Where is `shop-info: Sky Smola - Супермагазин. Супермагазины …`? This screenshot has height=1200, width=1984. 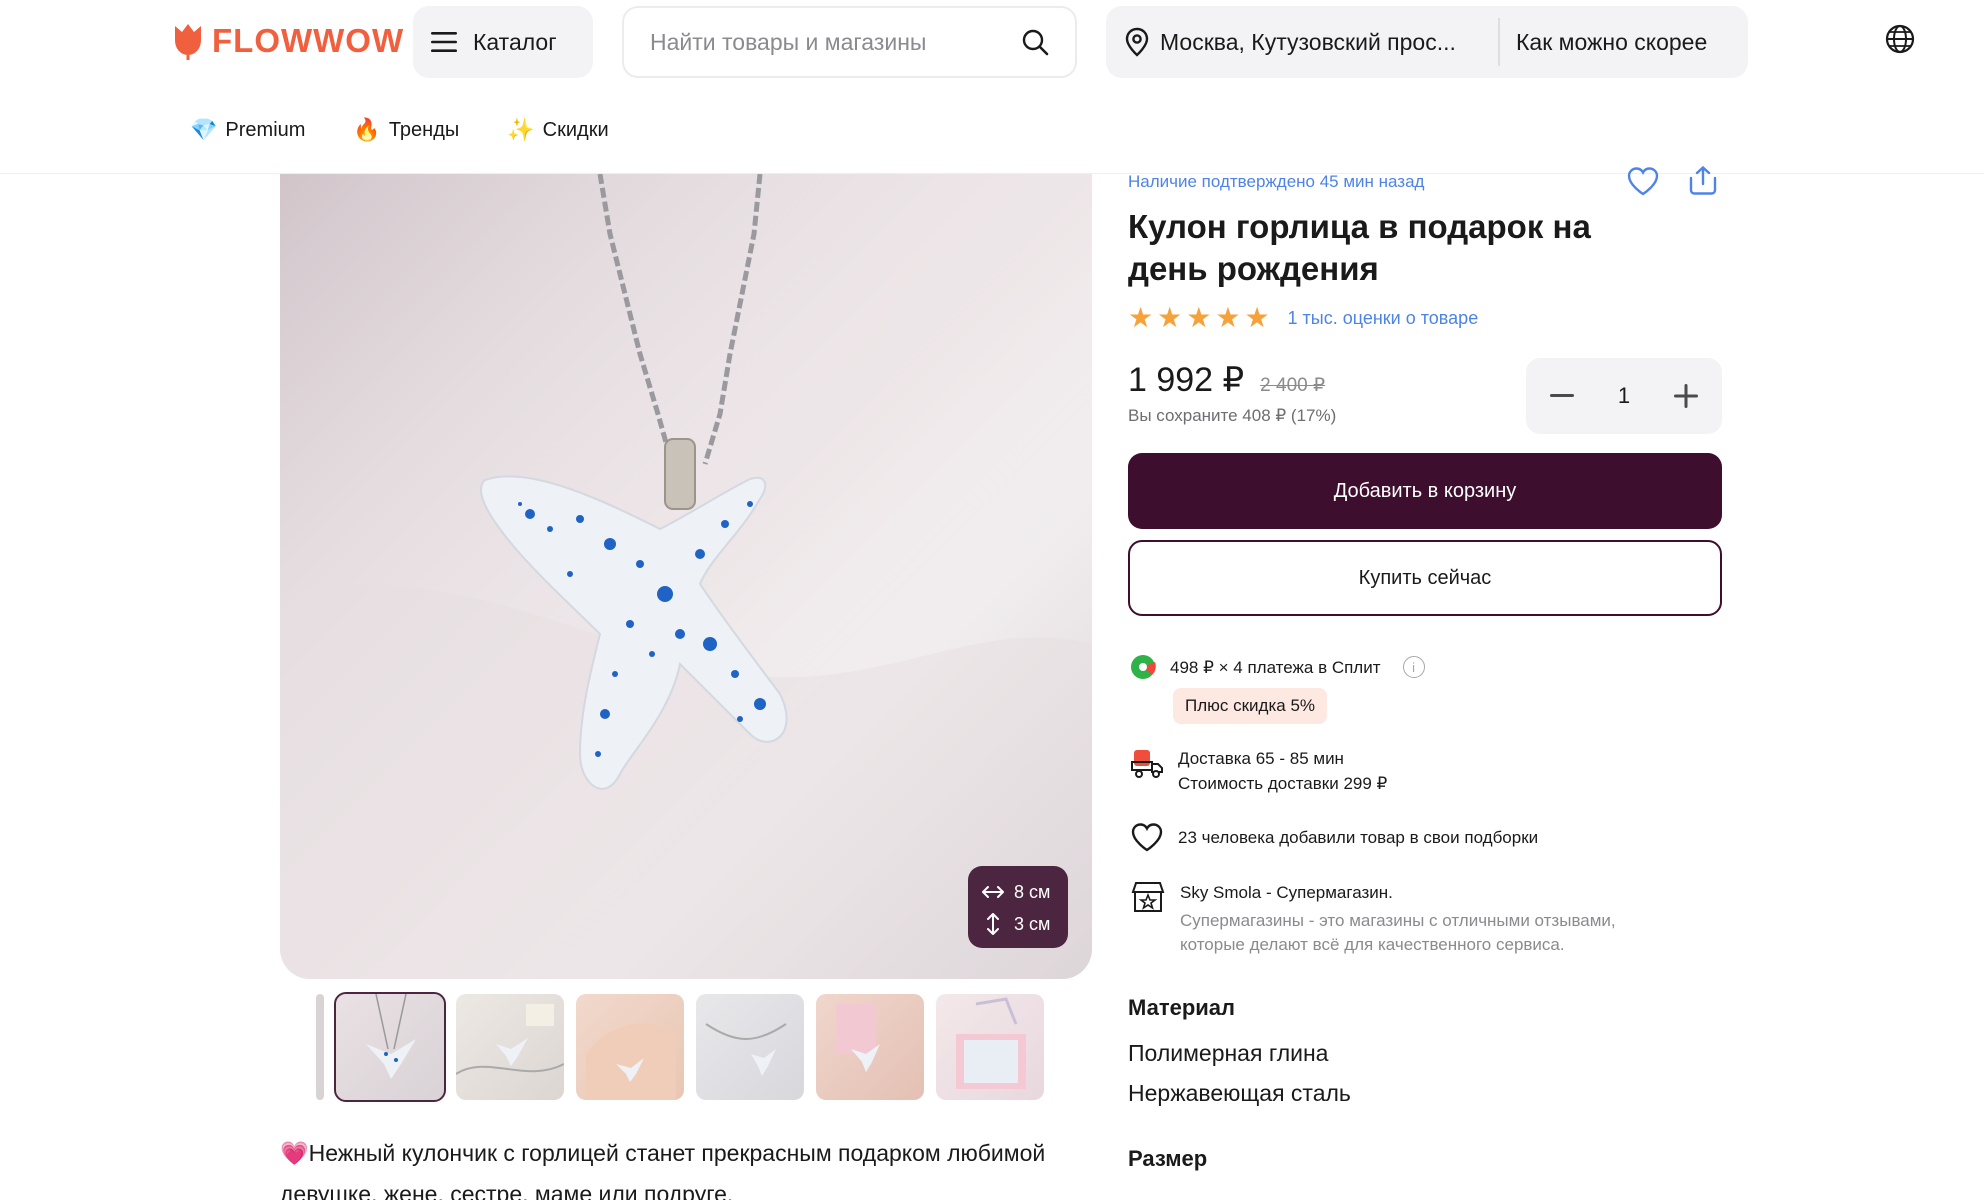 shop-info: Sky Smola - Супермагазин. Супермагазины … is located at coordinates (1420, 918).